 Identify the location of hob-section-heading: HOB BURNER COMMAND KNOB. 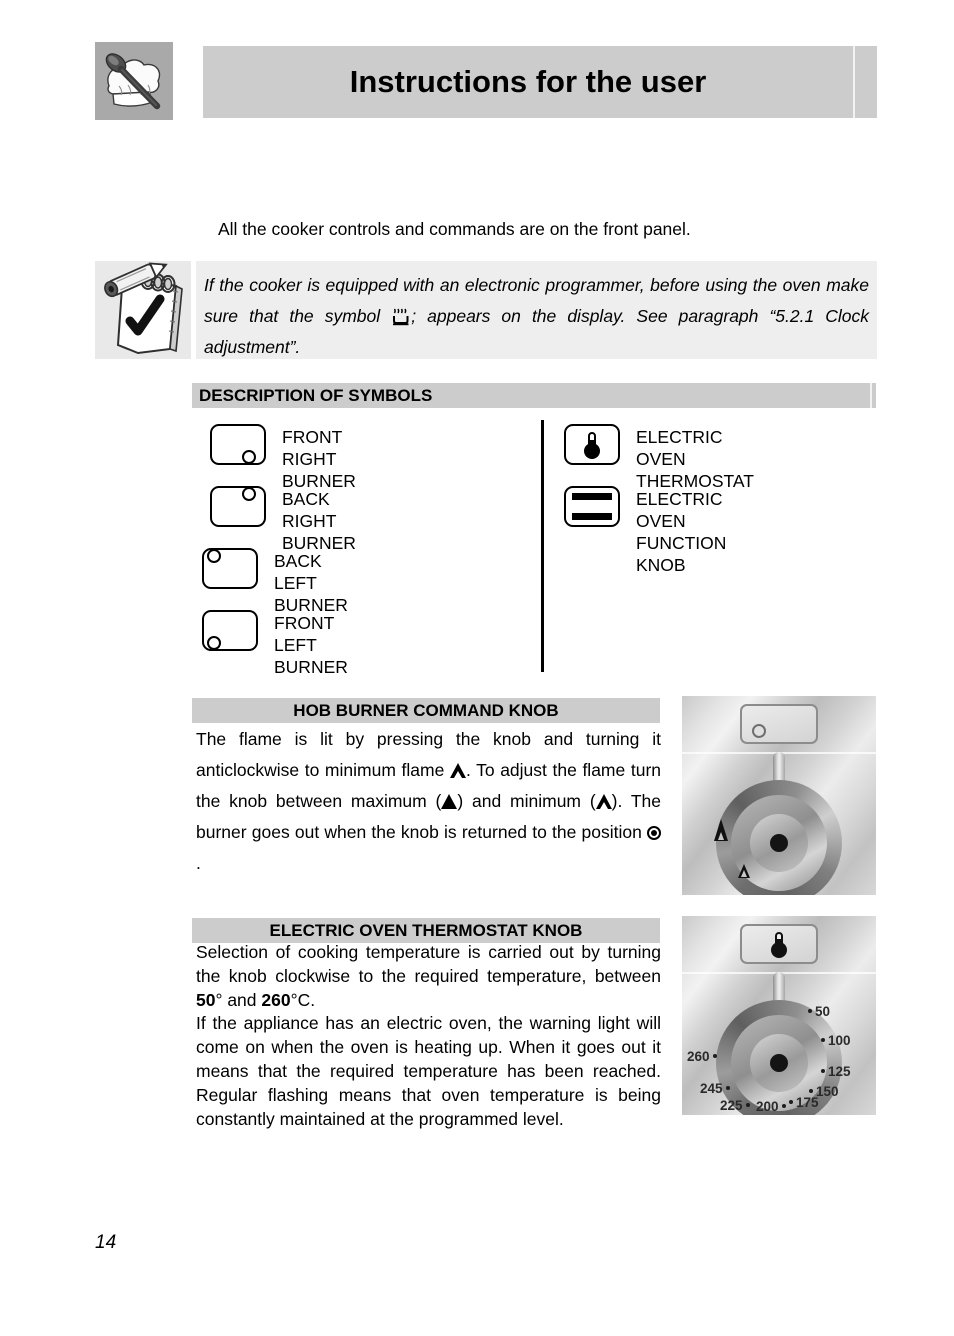
(426, 710).